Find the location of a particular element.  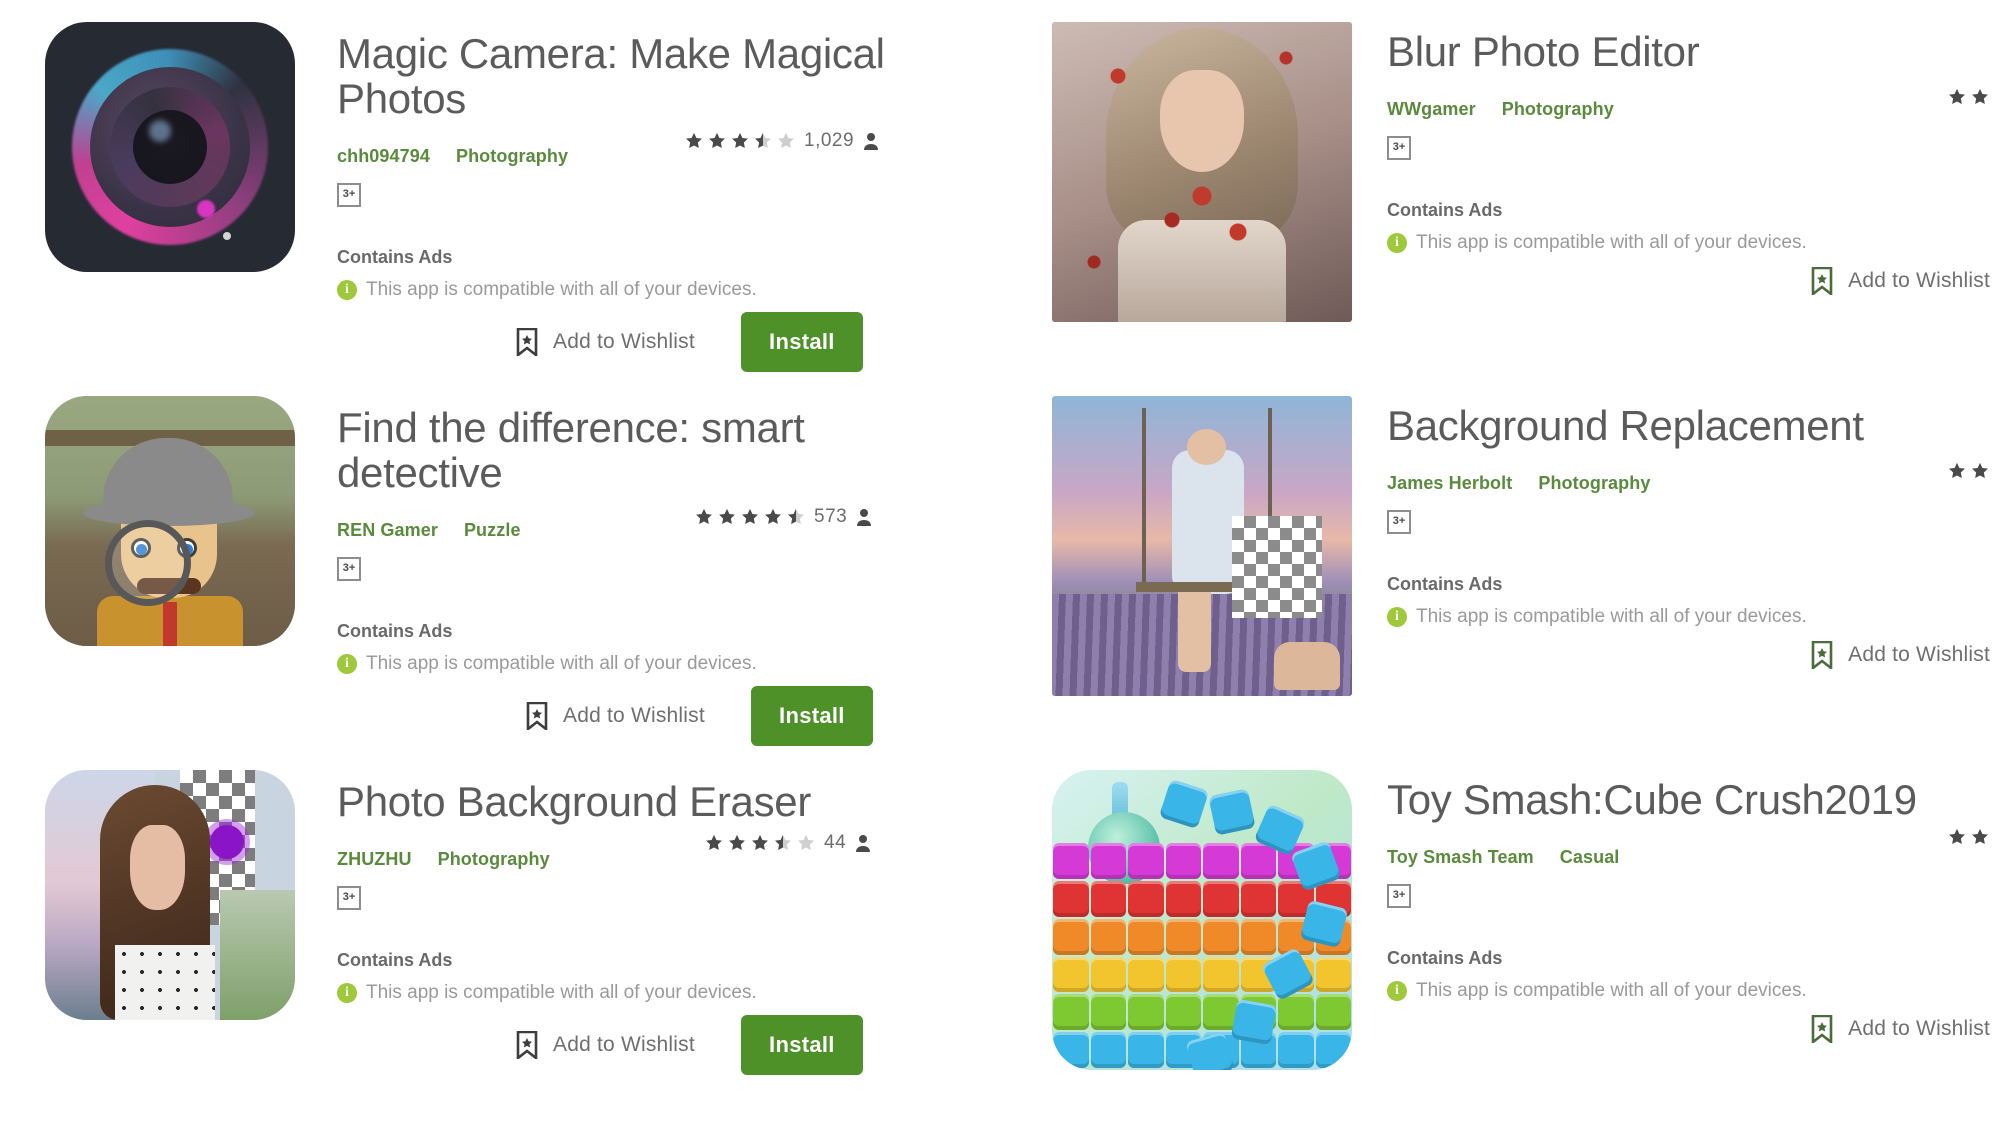

app-title: Photo Background Eraser is located at coordinates (637, 802).